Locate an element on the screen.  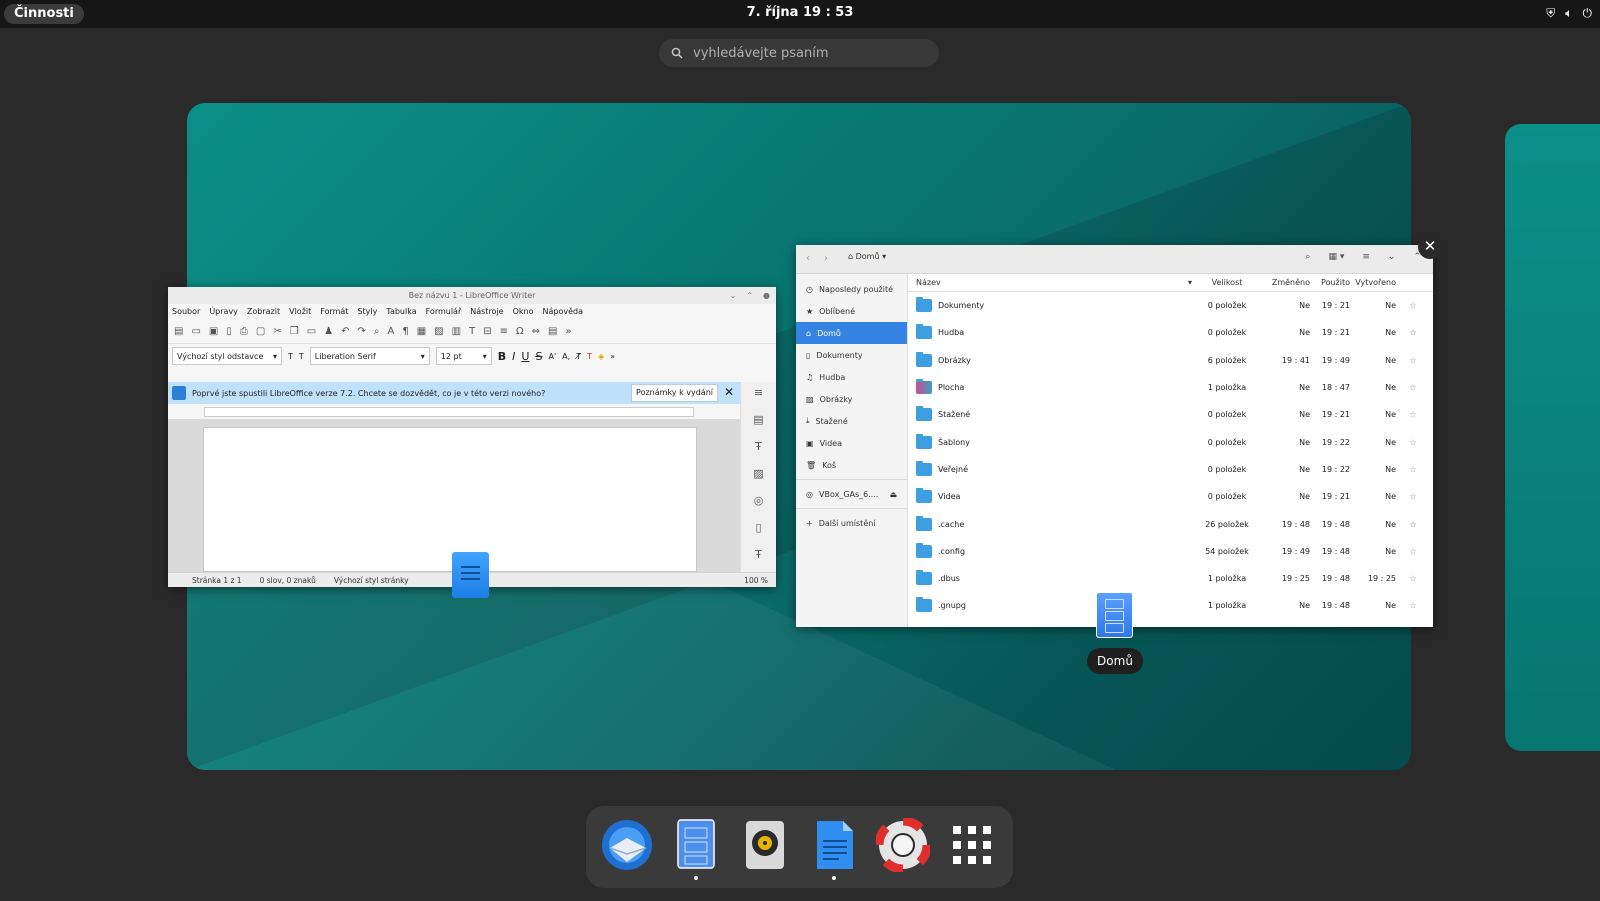
column-name: Název ▾ is located at coordinates (1053, 282).